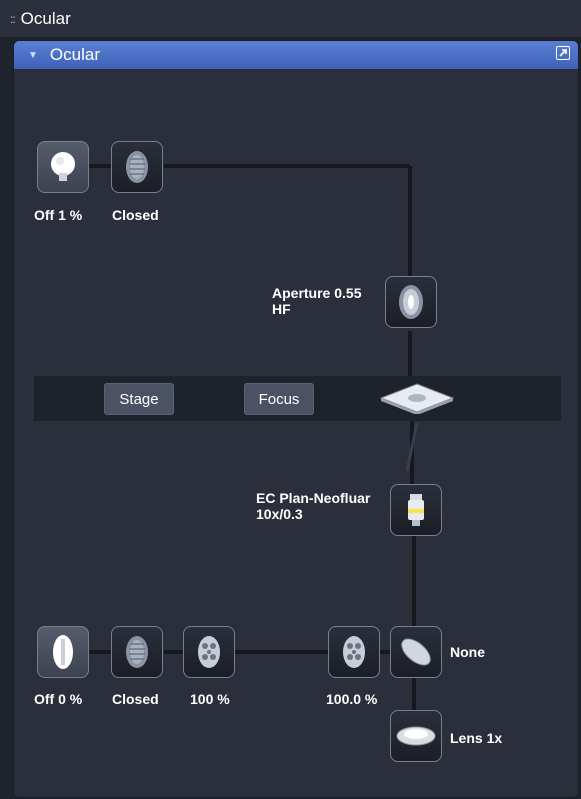  Describe the element at coordinates (290, 19) in the screenshot. I see `window-title-bar: :: Ocular` at that location.